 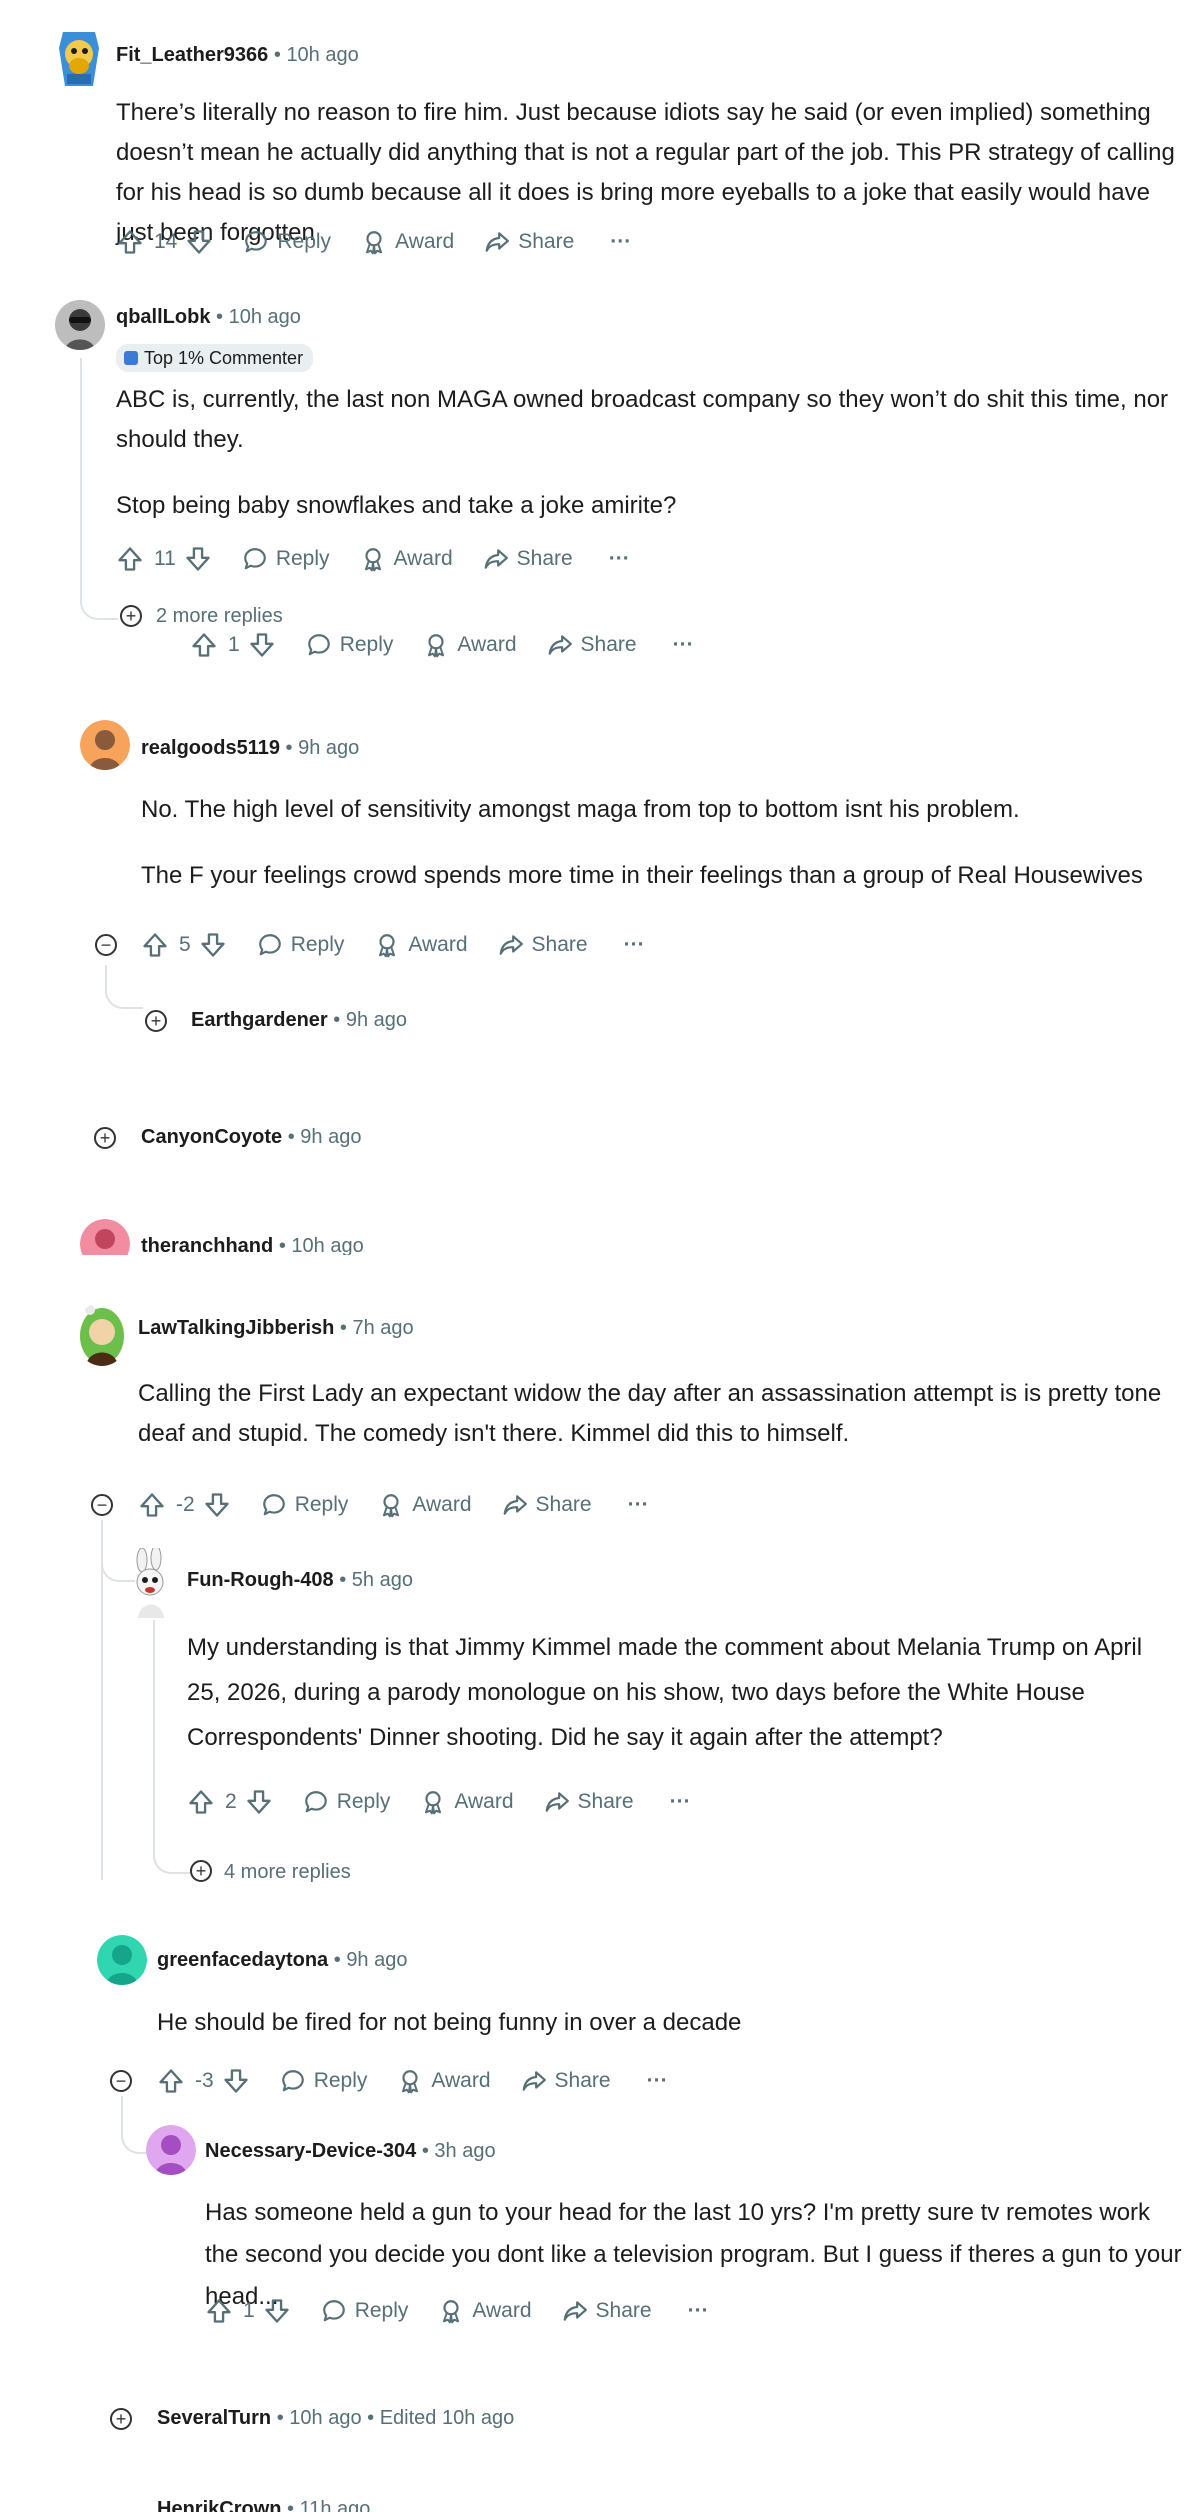 I want to click on comment-actions: 2 Reply Award Share ···, so click(x=439, y=1802).